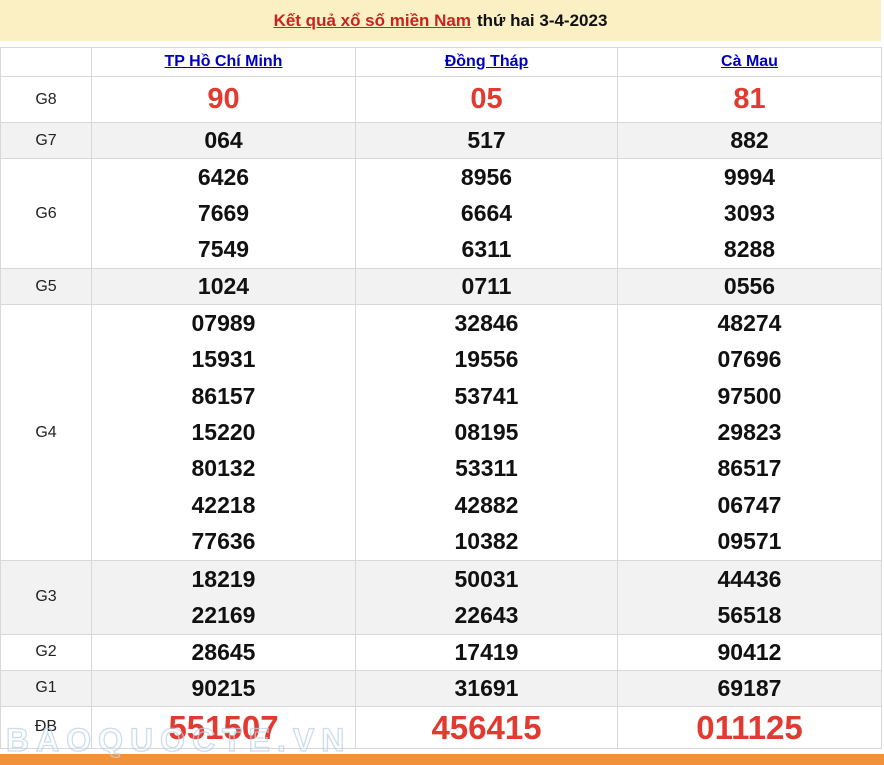  I want to click on column-header-dongthap: Đồng Tháp, so click(486, 62).